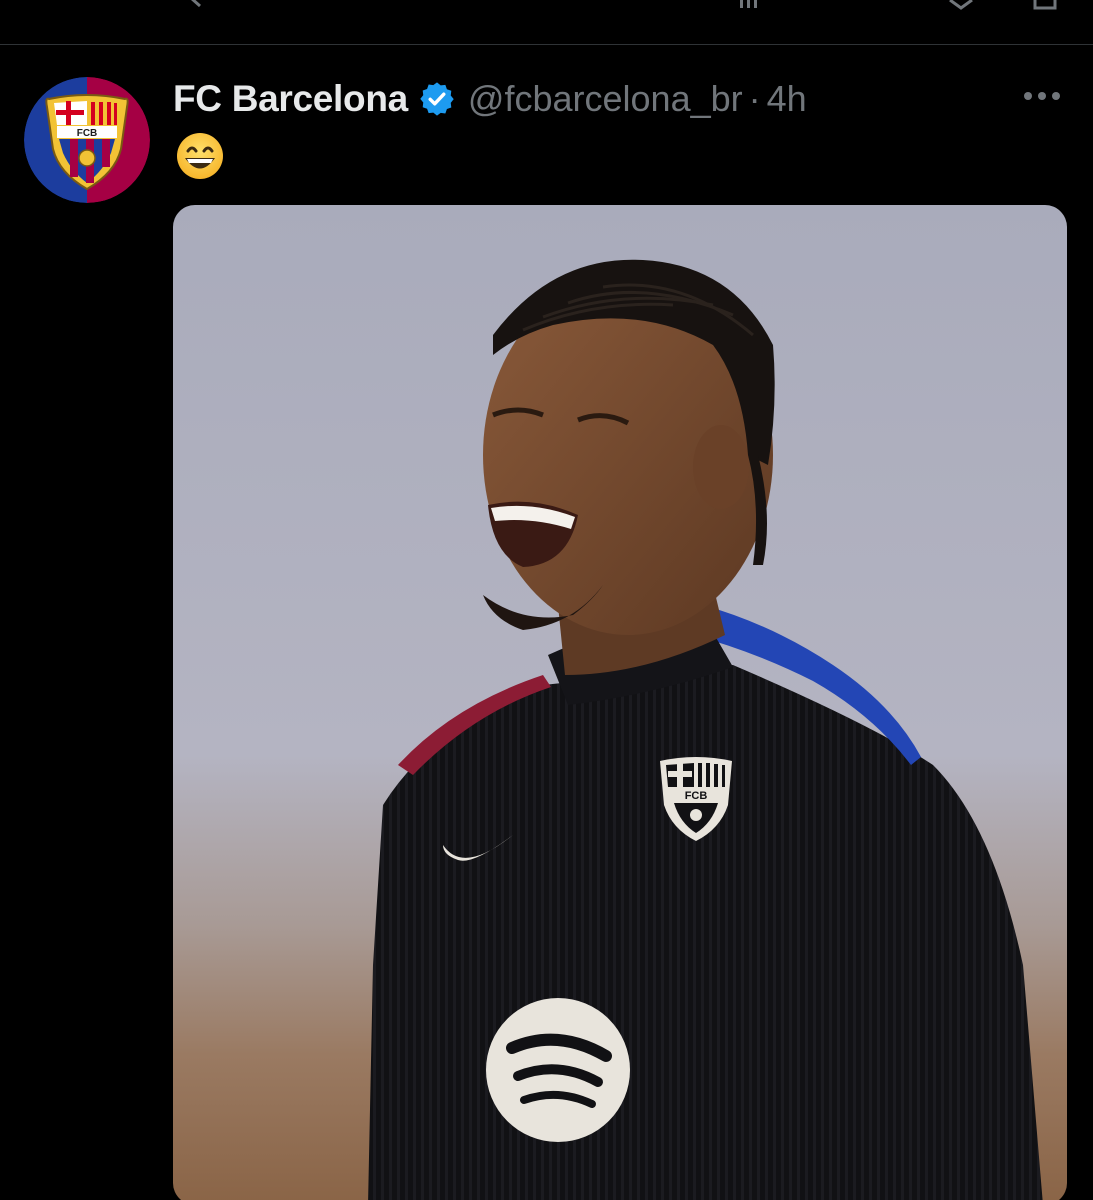 This screenshot has width=1093, height=1200. I want to click on timestamp: 4h, so click(787, 99).